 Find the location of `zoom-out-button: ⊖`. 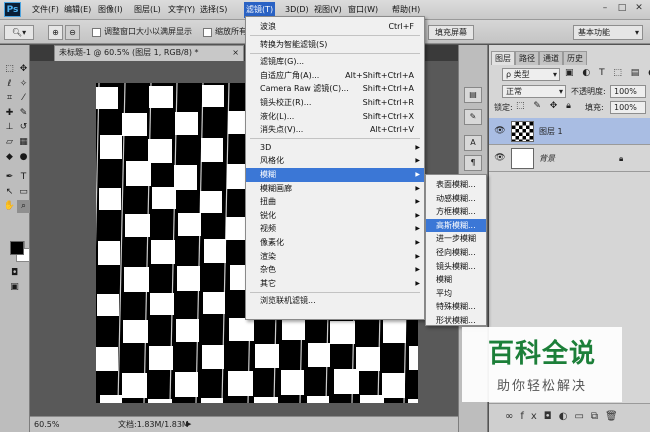

zoom-out-button: ⊖ is located at coordinates (72, 32).